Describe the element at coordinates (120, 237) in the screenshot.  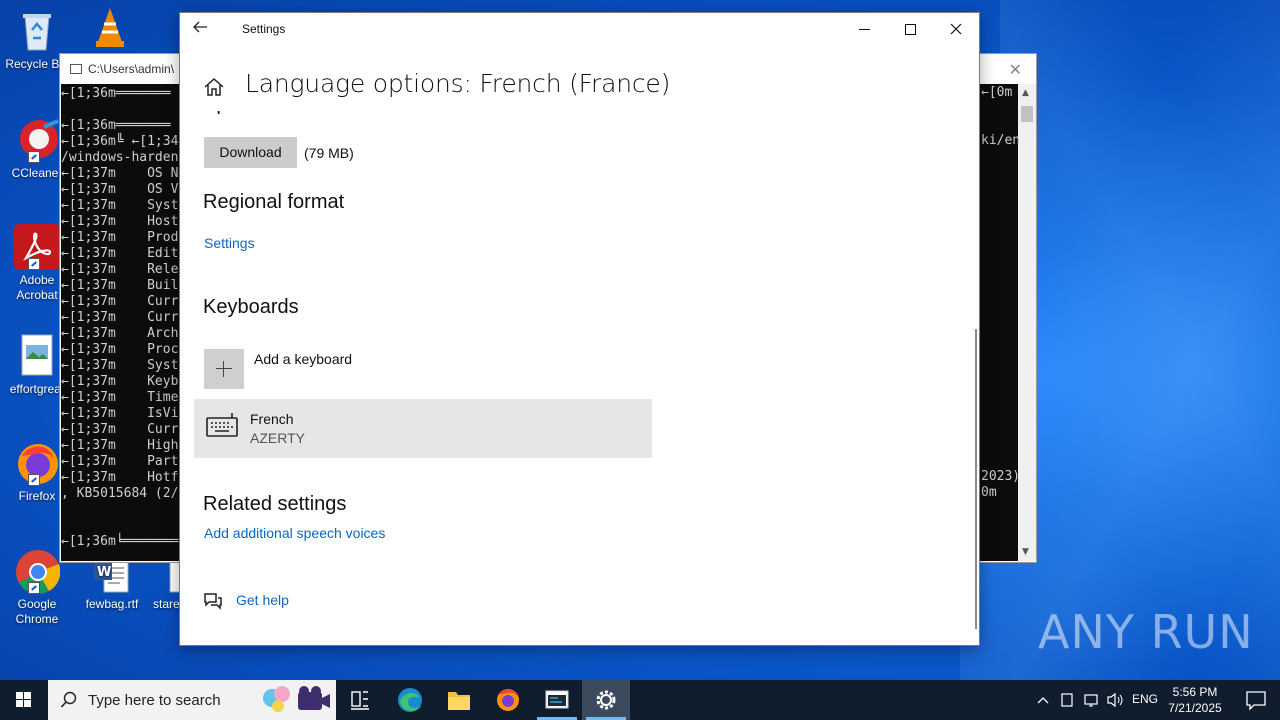
I see `console-line: ←[1;37m Prod` at that location.